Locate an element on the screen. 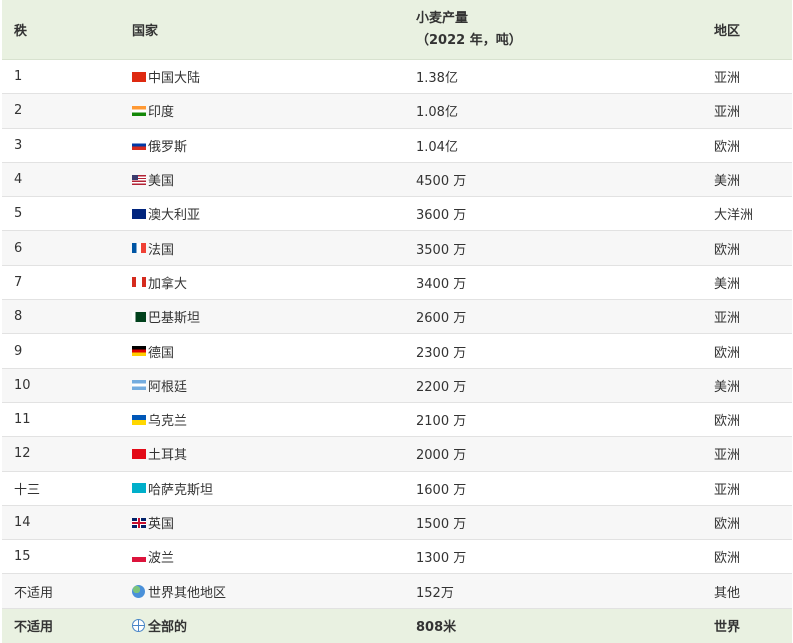  china-flag-icon is located at coordinates (139, 76).